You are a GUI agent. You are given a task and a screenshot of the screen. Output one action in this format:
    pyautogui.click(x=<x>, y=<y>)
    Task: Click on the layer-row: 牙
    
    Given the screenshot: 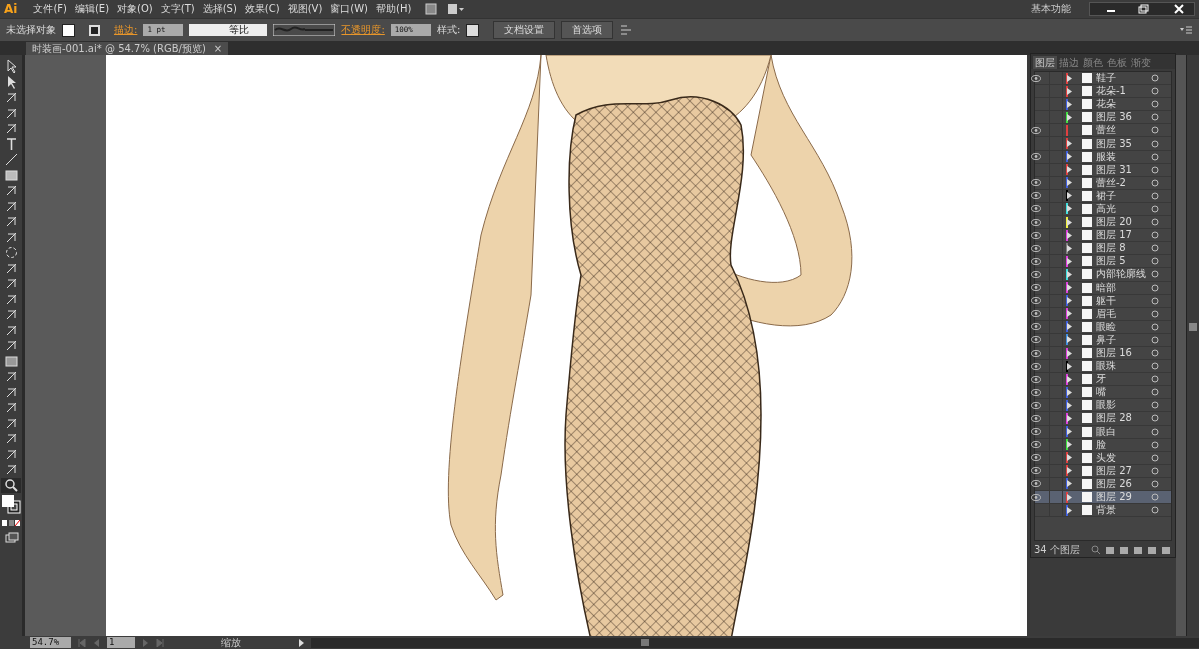 What is the action you would take?
    pyautogui.click(x=1103, y=380)
    